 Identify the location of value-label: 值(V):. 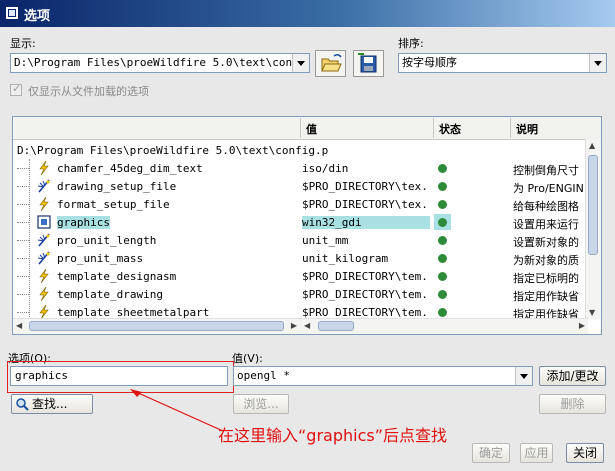
(247, 358).